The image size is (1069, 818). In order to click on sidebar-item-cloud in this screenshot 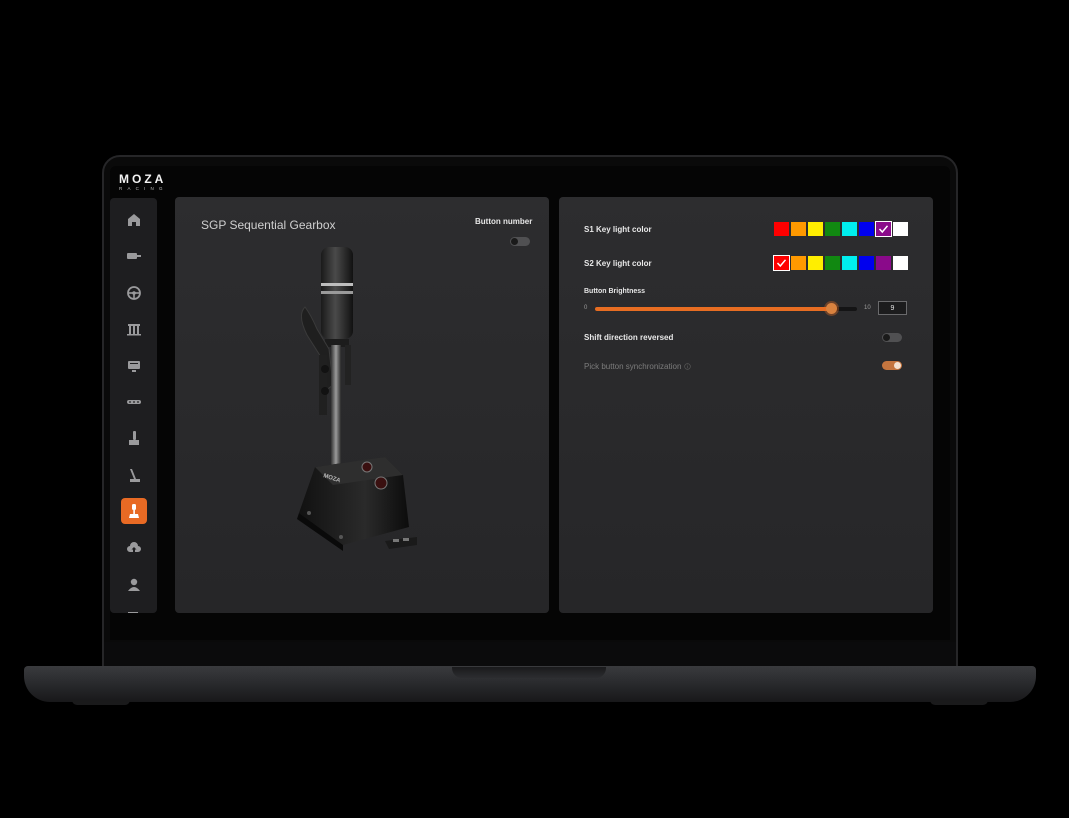, I will do `click(134, 548)`.